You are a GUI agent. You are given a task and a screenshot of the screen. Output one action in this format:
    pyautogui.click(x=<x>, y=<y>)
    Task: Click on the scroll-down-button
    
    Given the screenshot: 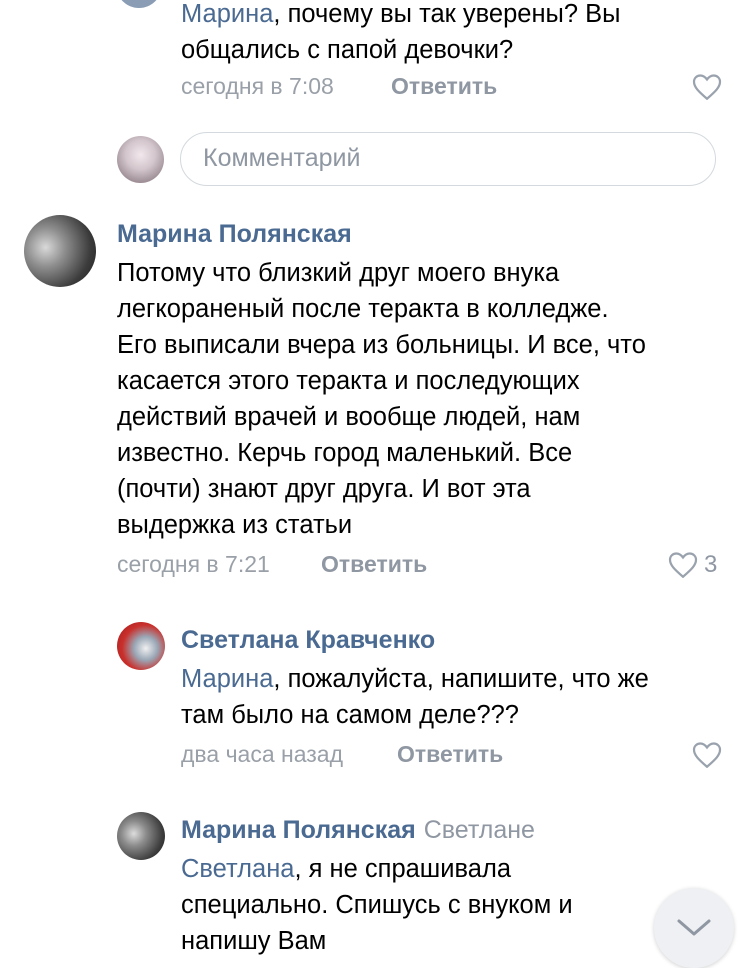 What is the action you would take?
    pyautogui.click(x=694, y=928)
    